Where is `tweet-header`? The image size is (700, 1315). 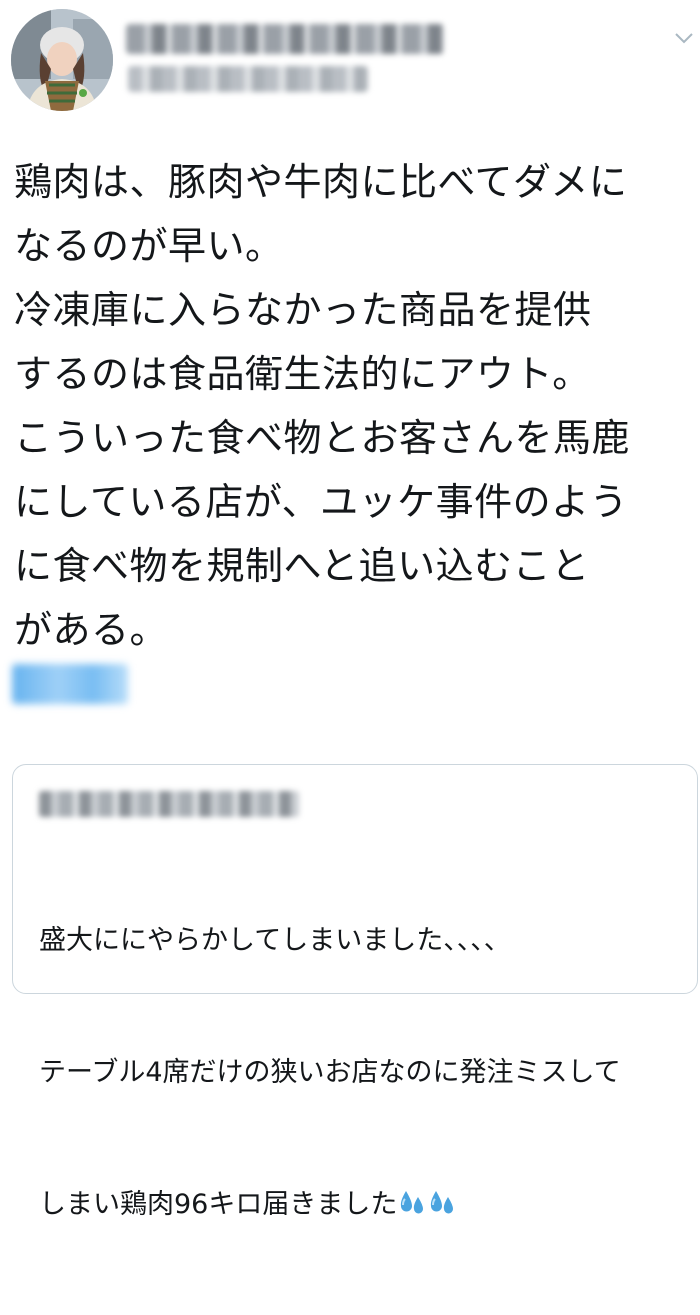 tweet-header is located at coordinates (350, 65).